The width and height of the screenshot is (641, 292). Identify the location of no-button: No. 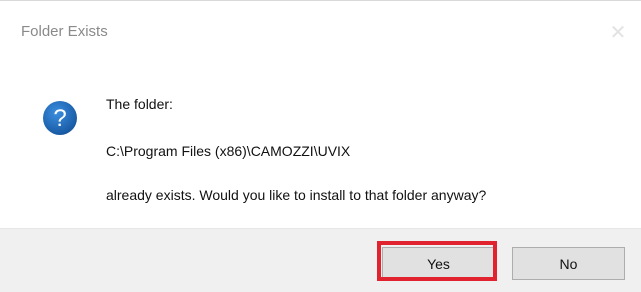
(568, 263).